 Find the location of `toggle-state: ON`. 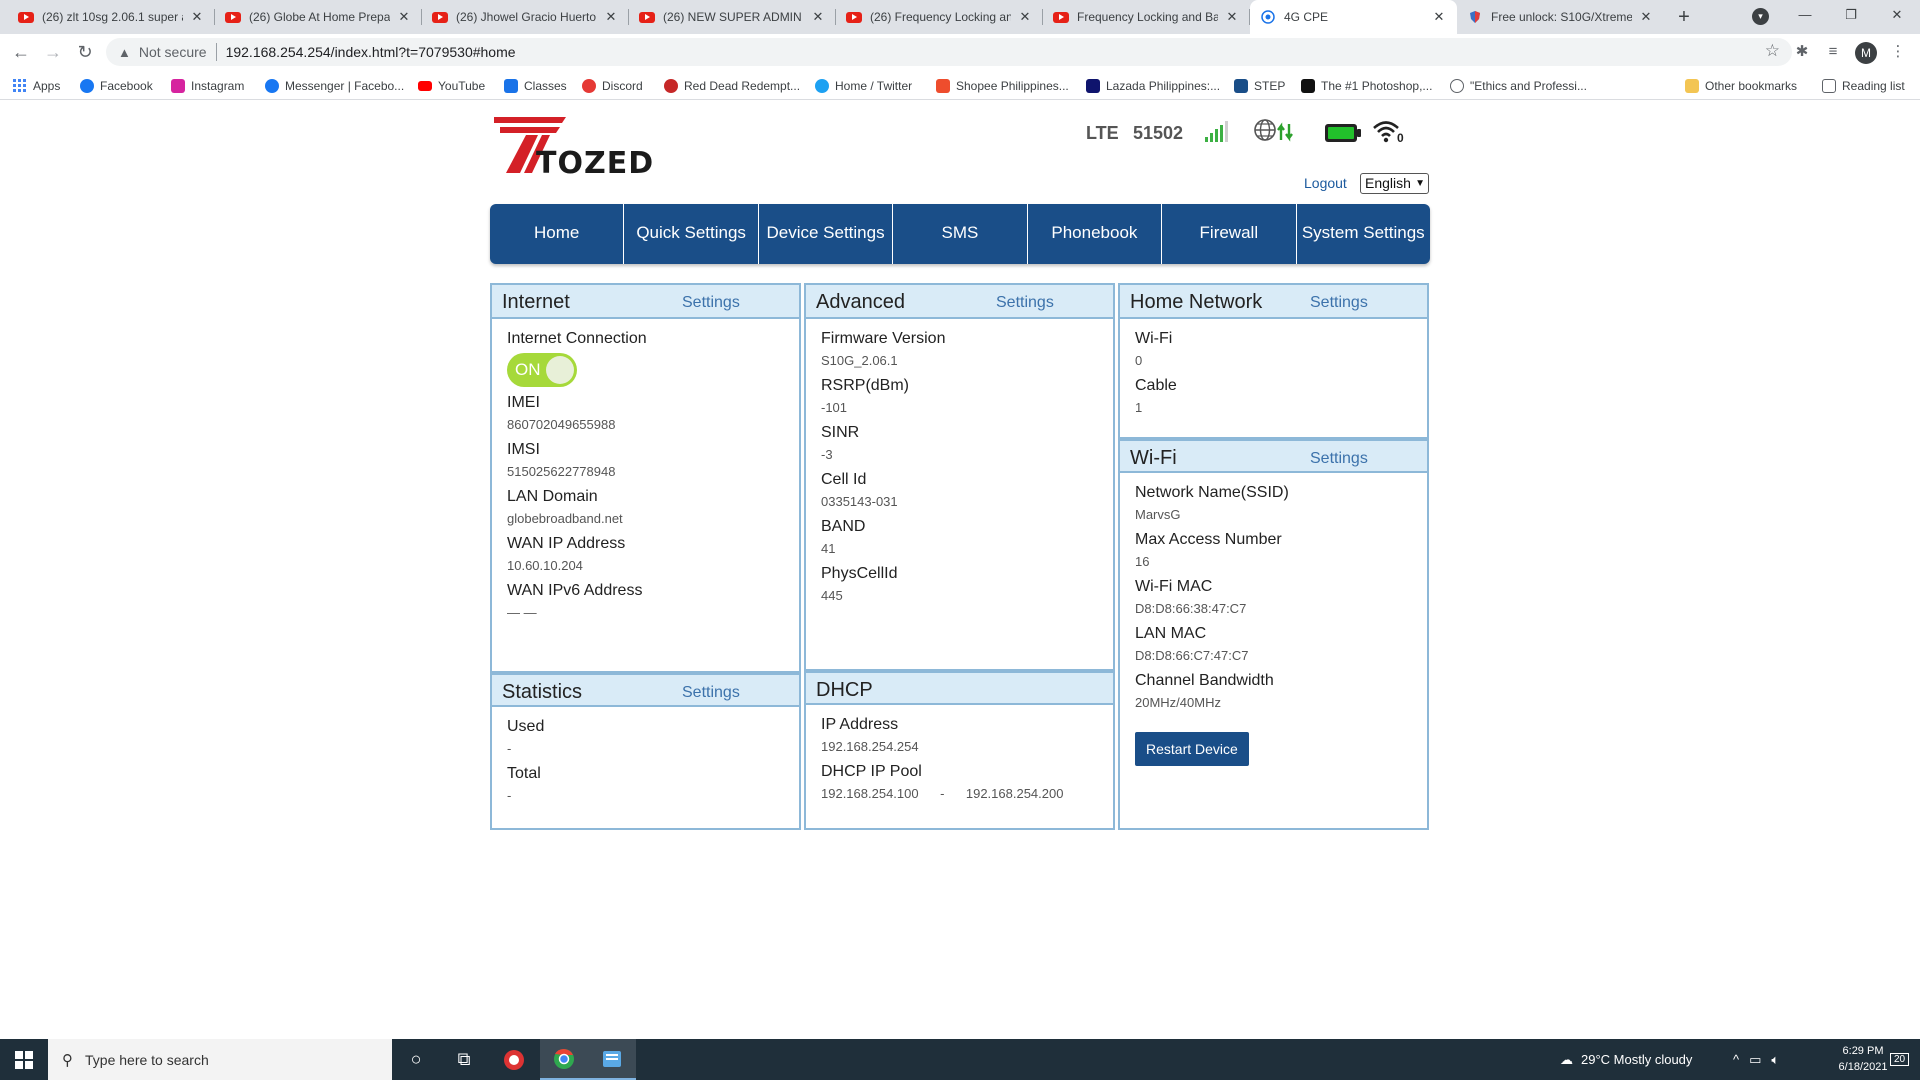

toggle-state: ON is located at coordinates (528, 369).